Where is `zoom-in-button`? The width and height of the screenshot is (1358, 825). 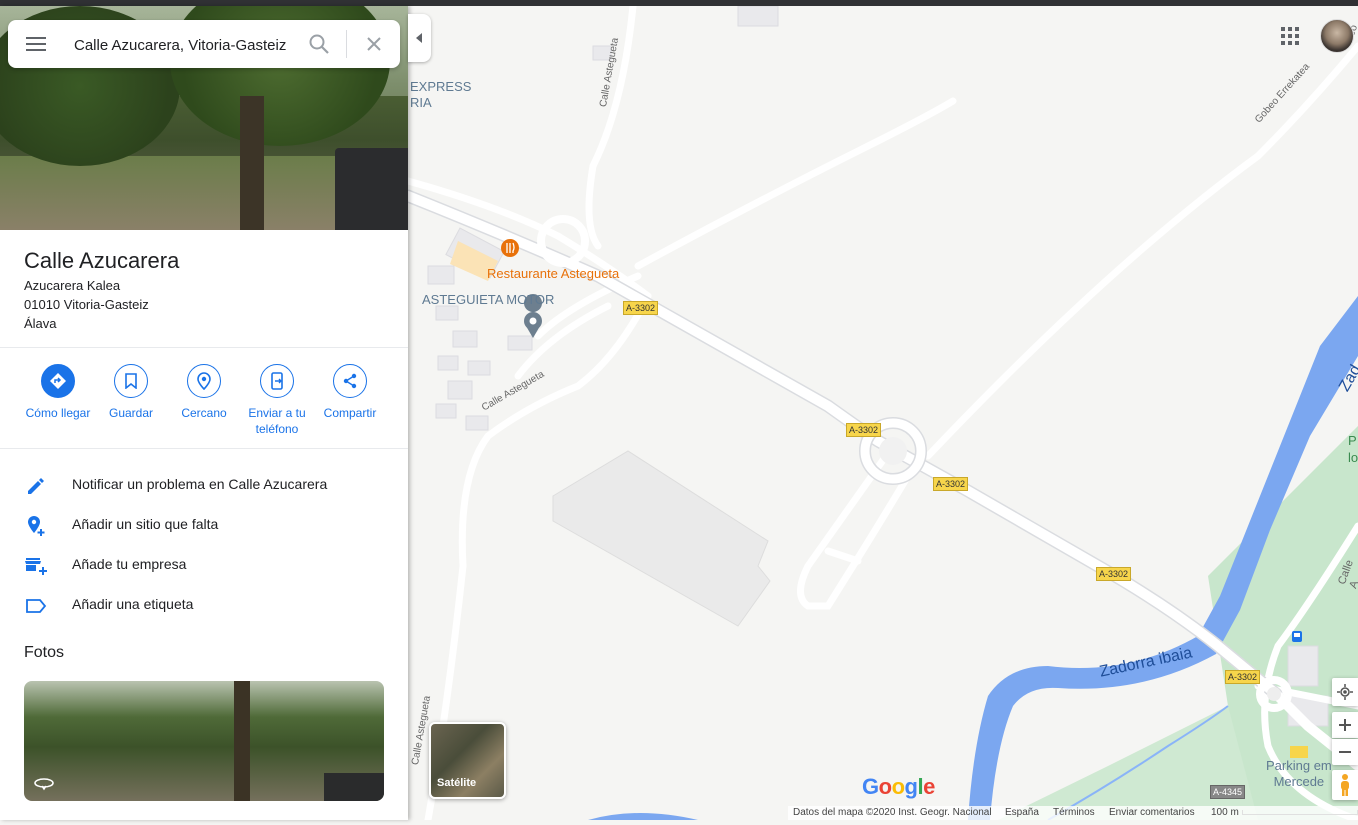
zoom-in-button is located at coordinates (1345, 725).